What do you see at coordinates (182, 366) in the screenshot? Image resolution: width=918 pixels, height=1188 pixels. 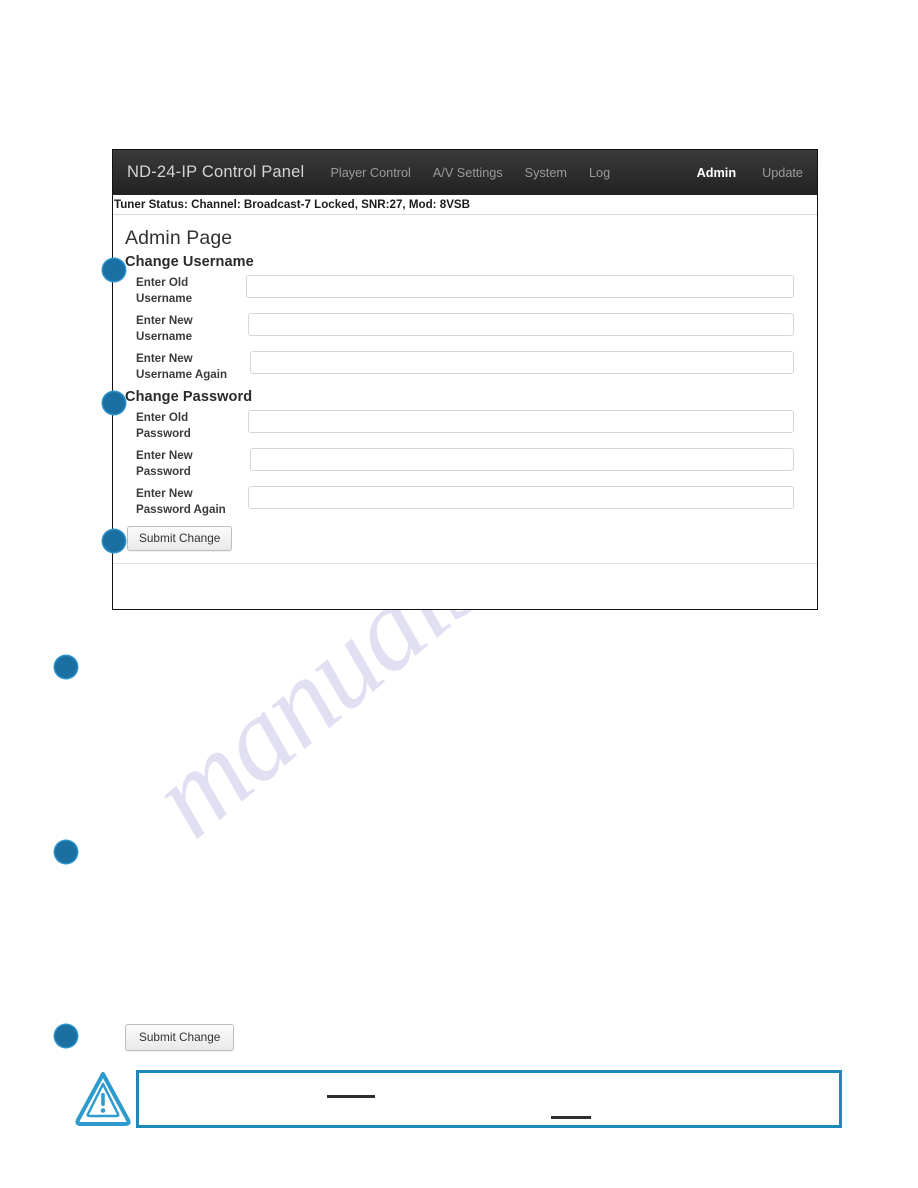 I see `label-new-username-again: Enter New Username Again` at bounding box center [182, 366].